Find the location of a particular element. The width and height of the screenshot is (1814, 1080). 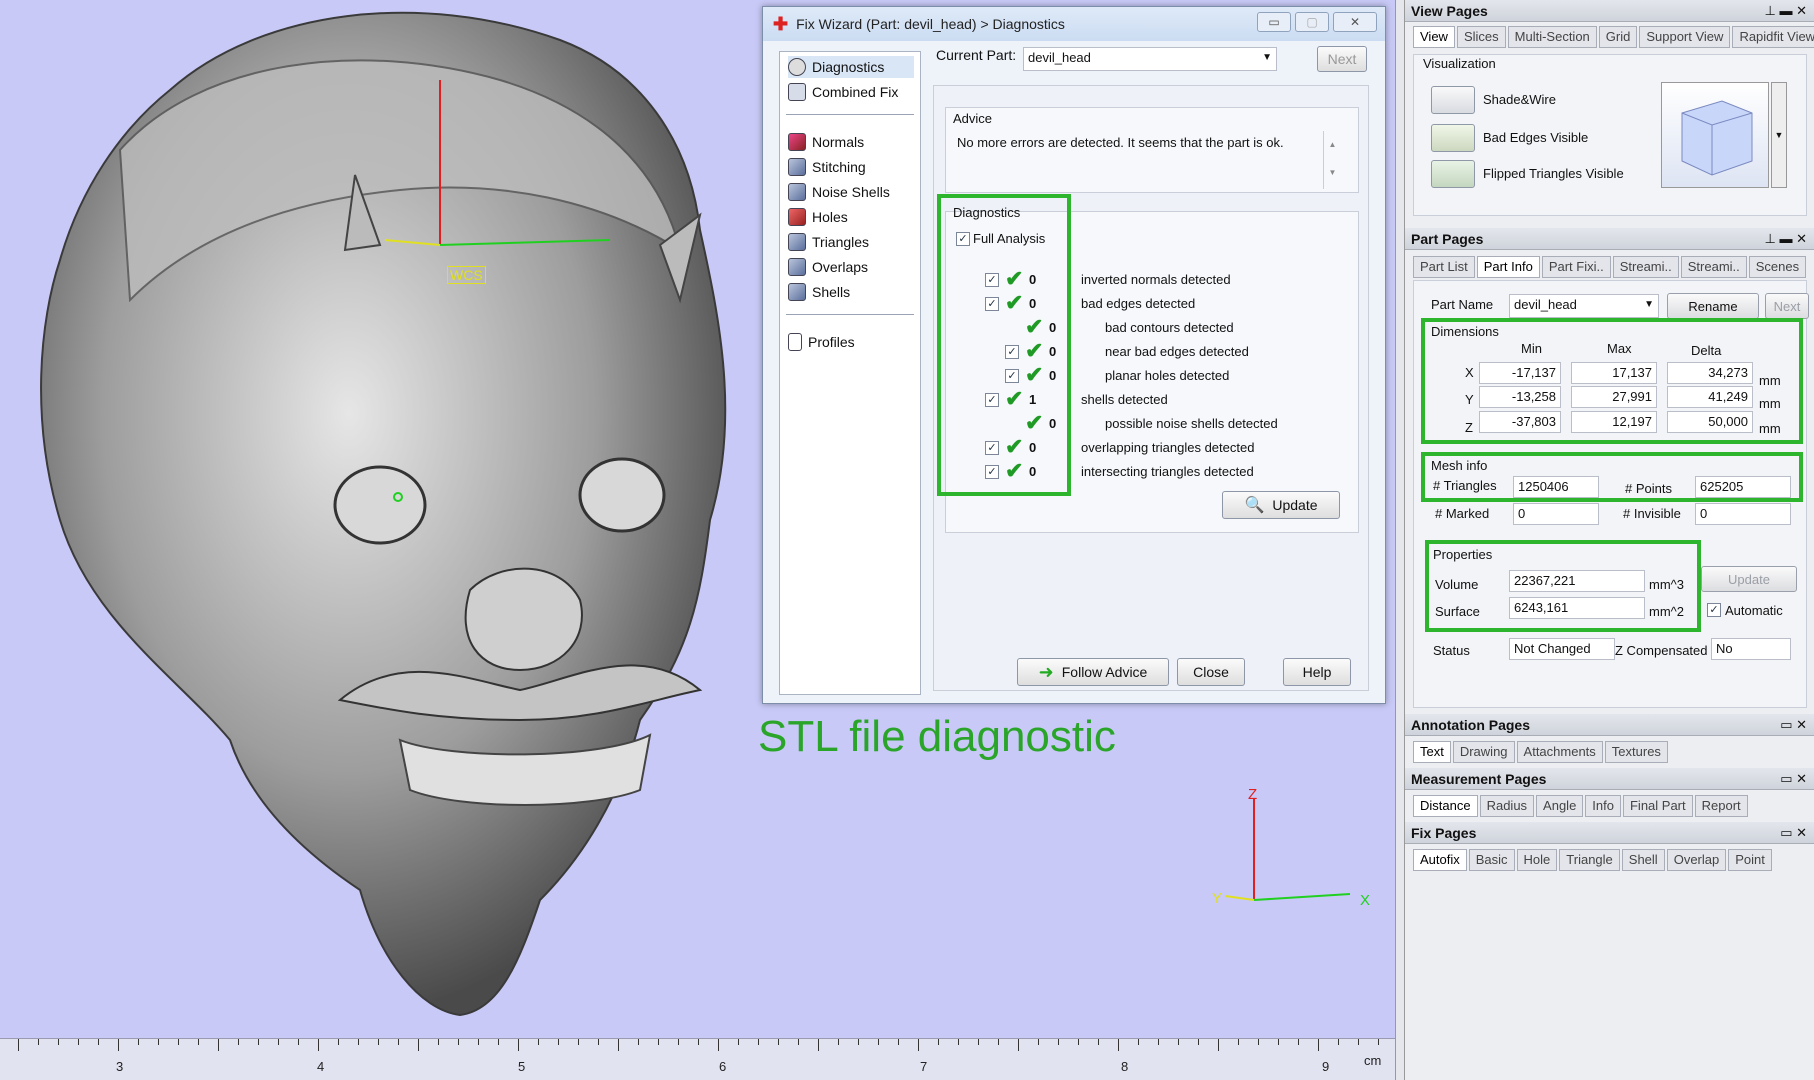

part-pages-header: Part Pages ⊥ ▬ ✕ is located at coordinates (1609, 239).